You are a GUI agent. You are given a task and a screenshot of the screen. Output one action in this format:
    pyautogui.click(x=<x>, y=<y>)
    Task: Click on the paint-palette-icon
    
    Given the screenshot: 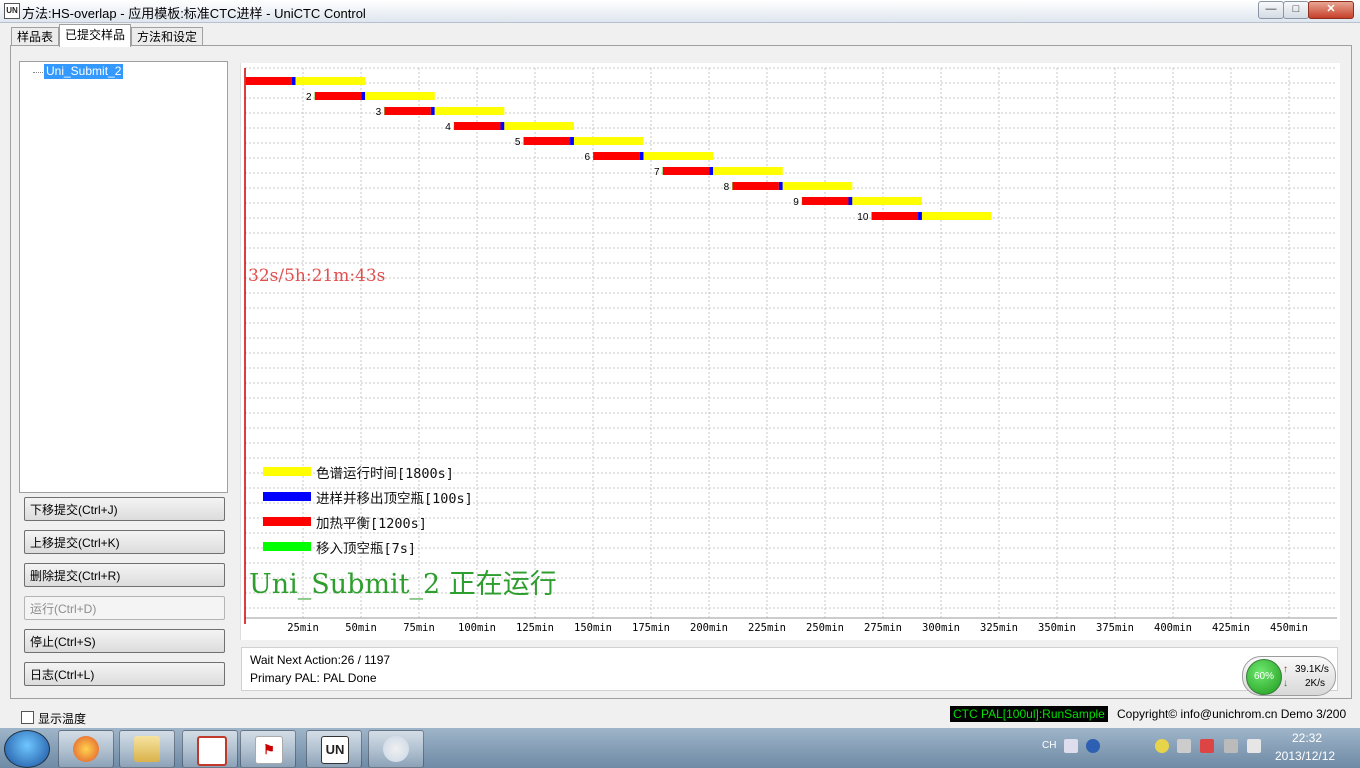 What is the action you would take?
    pyautogui.click(x=86, y=749)
    